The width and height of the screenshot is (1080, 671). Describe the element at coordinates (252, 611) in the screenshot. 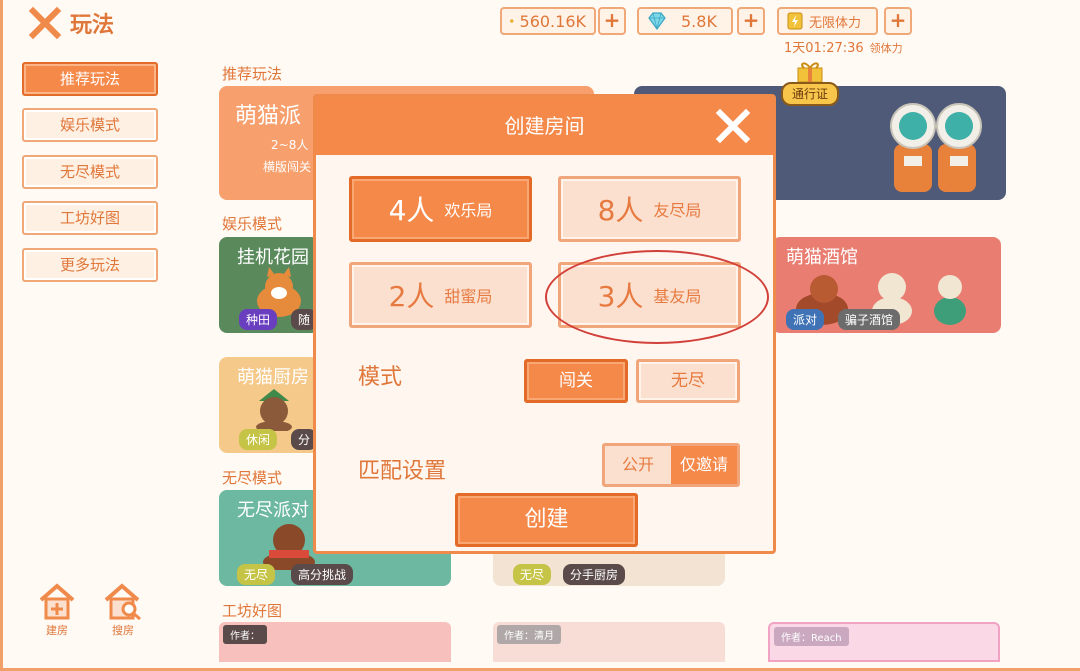

I see `section-title-workshop: 工坊好图` at that location.